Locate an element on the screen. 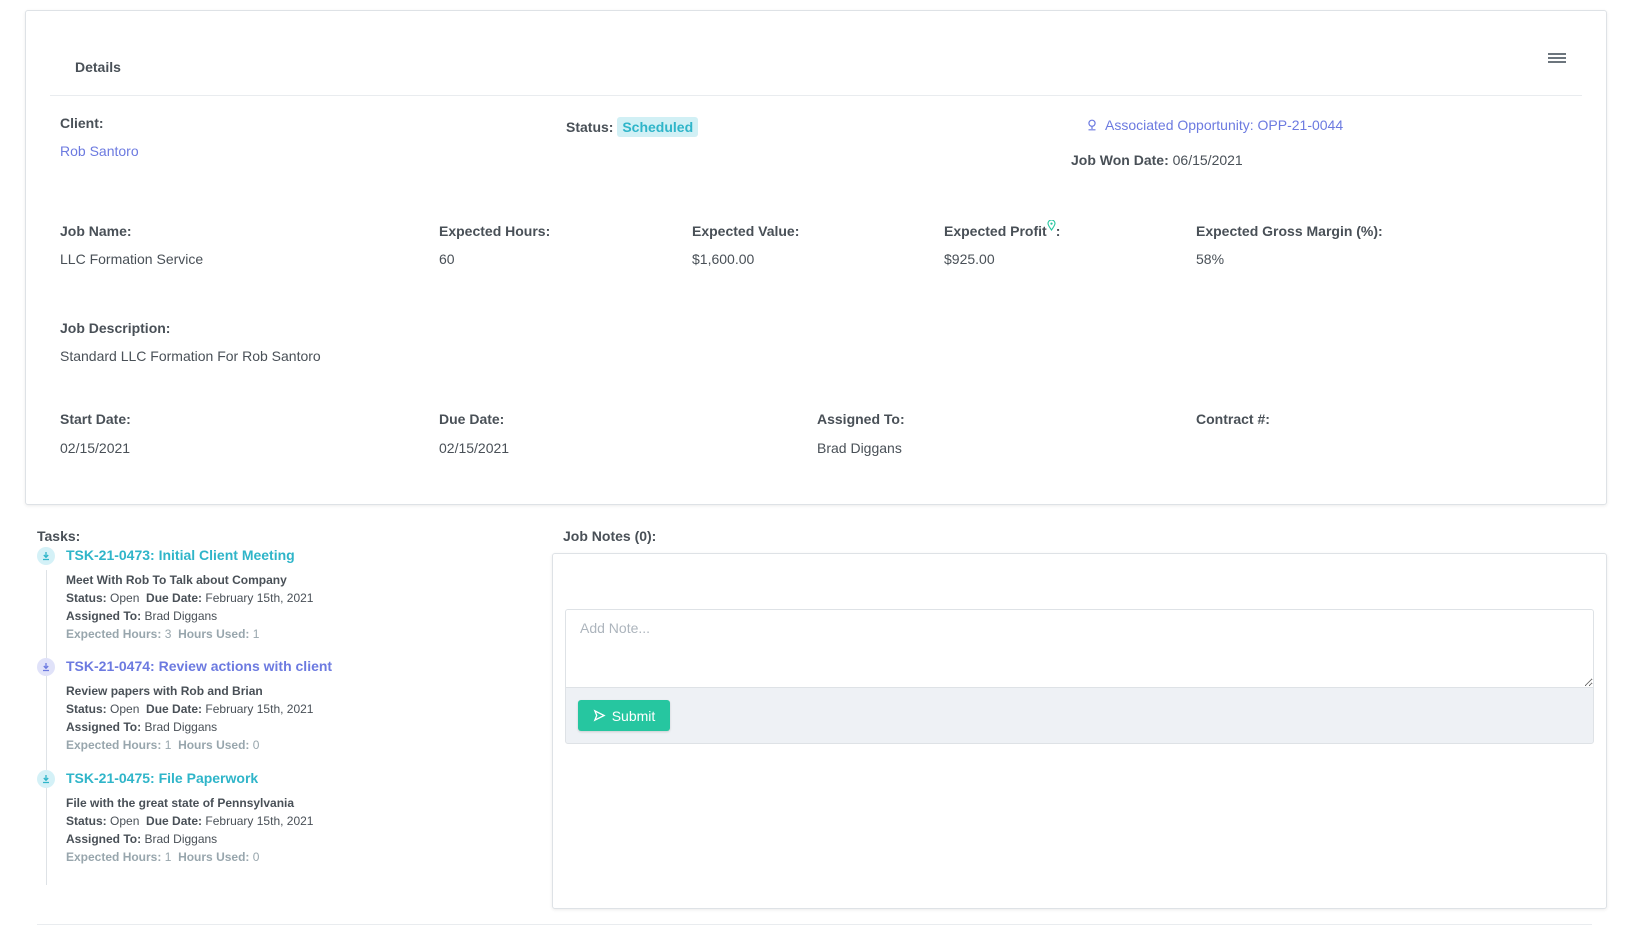 This screenshot has width=1635, height=941. job-name-label: Job Name: is located at coordinates (96, 231).